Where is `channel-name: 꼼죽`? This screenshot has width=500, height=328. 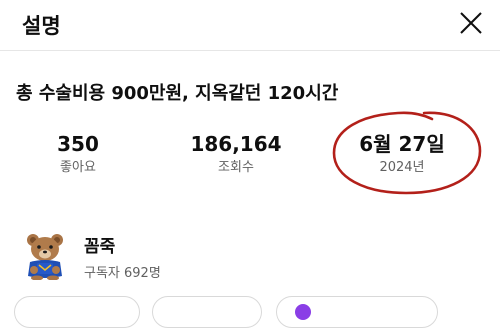
channel-name: 꼼죽 is located at coordinates (99, 244).